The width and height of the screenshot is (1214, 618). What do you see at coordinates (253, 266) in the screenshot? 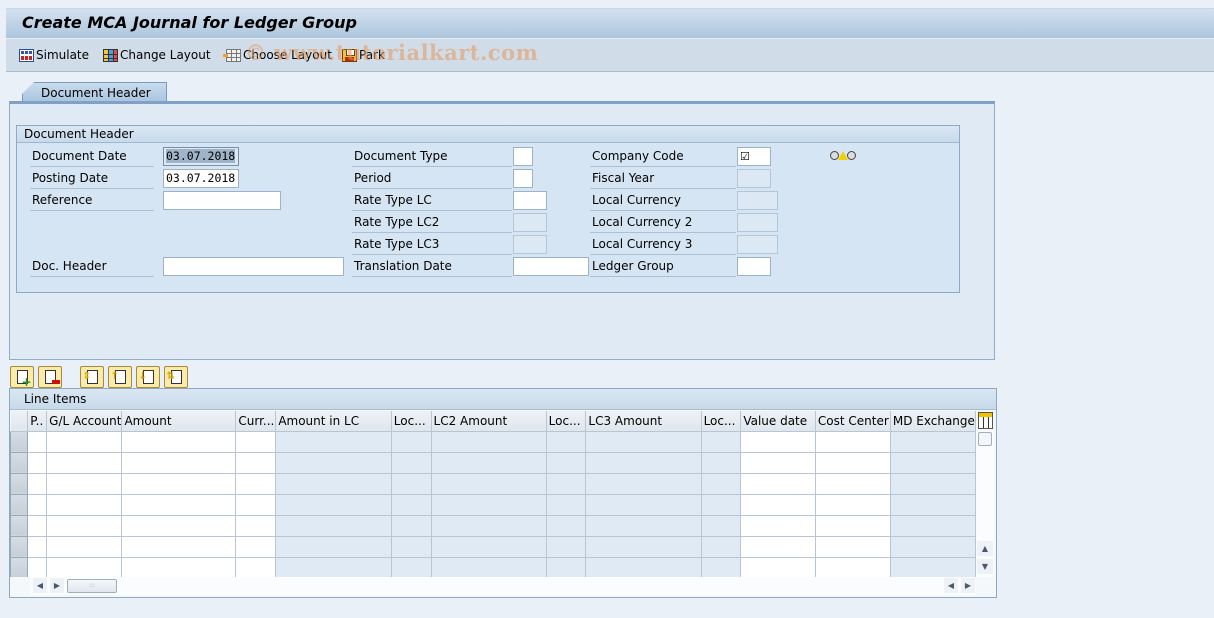
I see `doc-header-field` at bounding box center [253, 266].